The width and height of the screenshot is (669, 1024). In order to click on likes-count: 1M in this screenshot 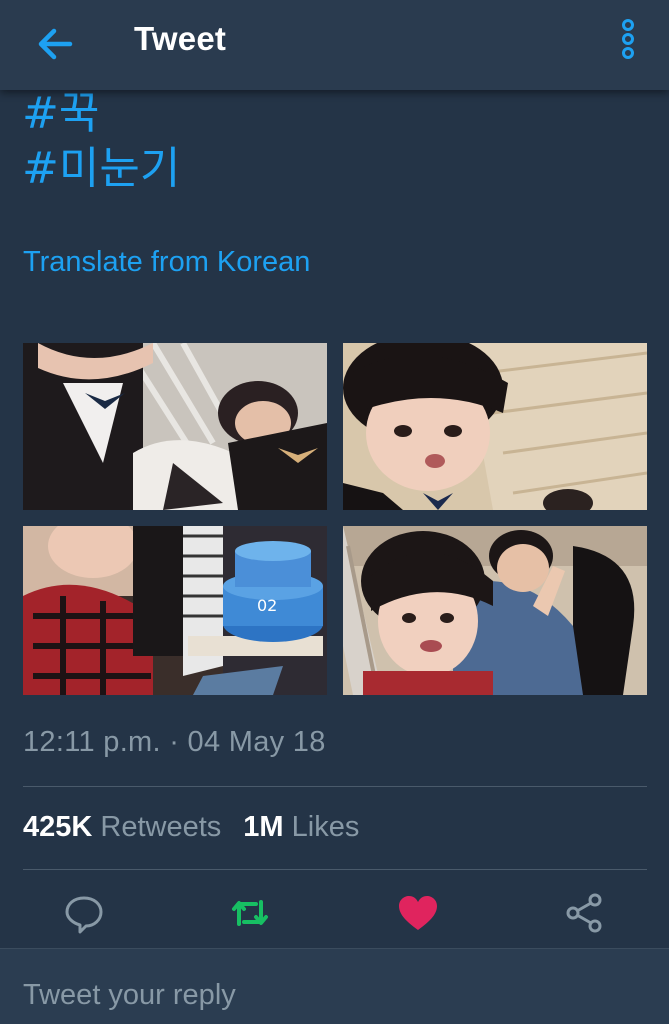, I will do `click(263, 827)`.